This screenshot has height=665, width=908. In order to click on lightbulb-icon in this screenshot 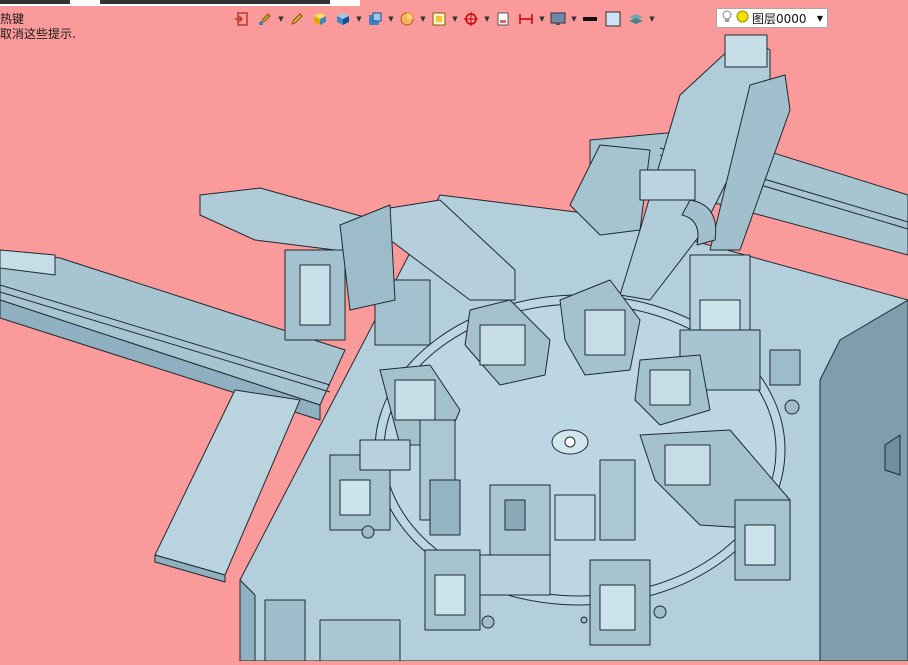, I will do `click(727, 18)`.